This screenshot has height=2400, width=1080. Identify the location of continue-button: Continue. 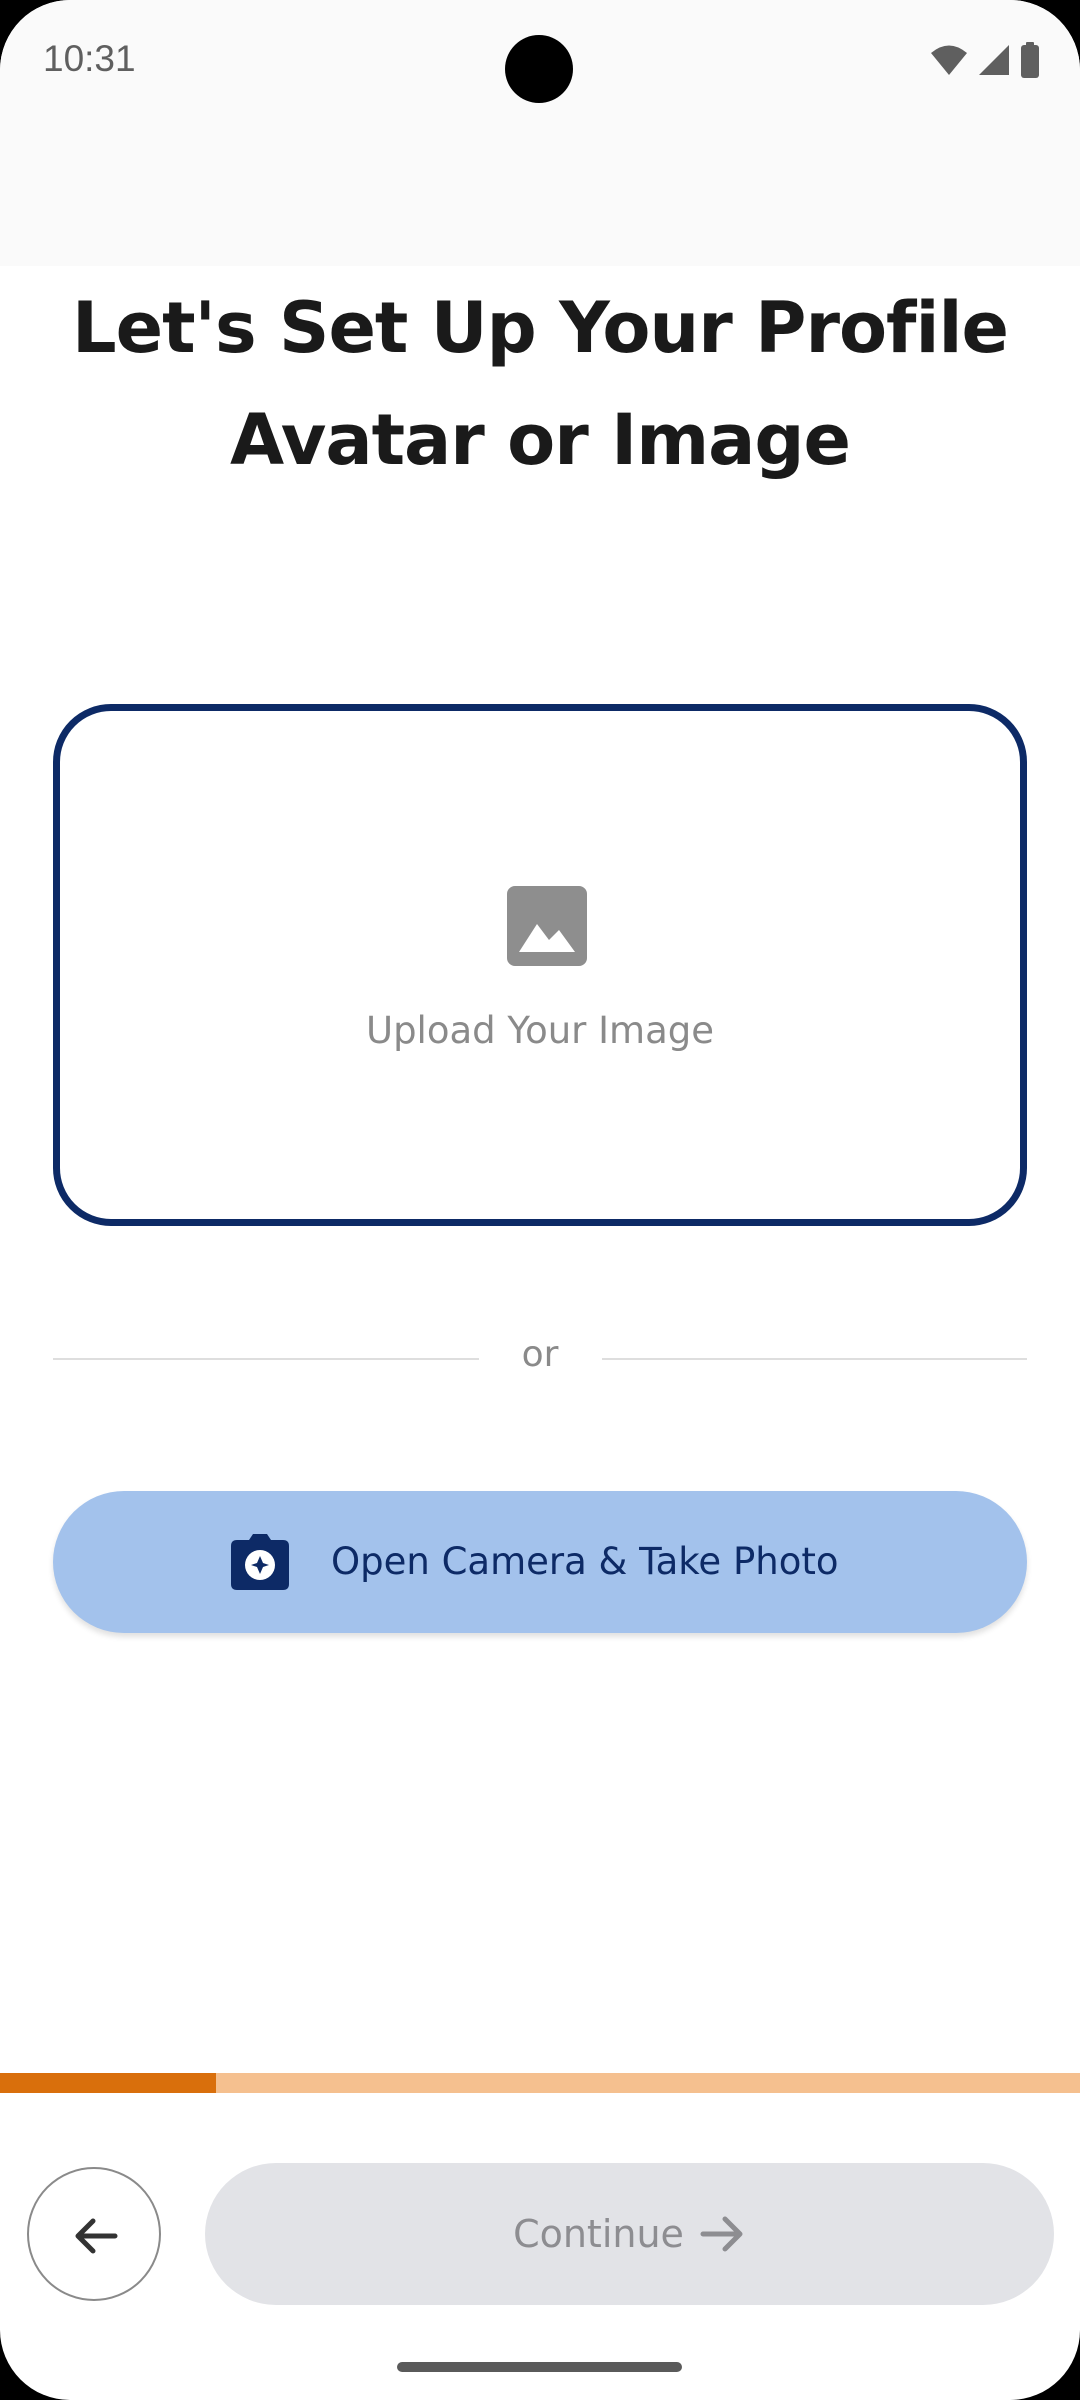
(629, 2234).